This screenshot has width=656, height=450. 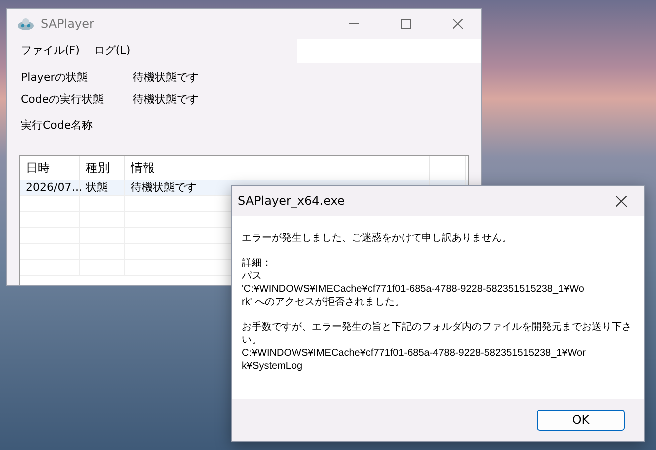 What do you see at coordinates (55, 78) in the screenshot?
I see `field-label: Playerの状態` at bounding box center [55, 78].